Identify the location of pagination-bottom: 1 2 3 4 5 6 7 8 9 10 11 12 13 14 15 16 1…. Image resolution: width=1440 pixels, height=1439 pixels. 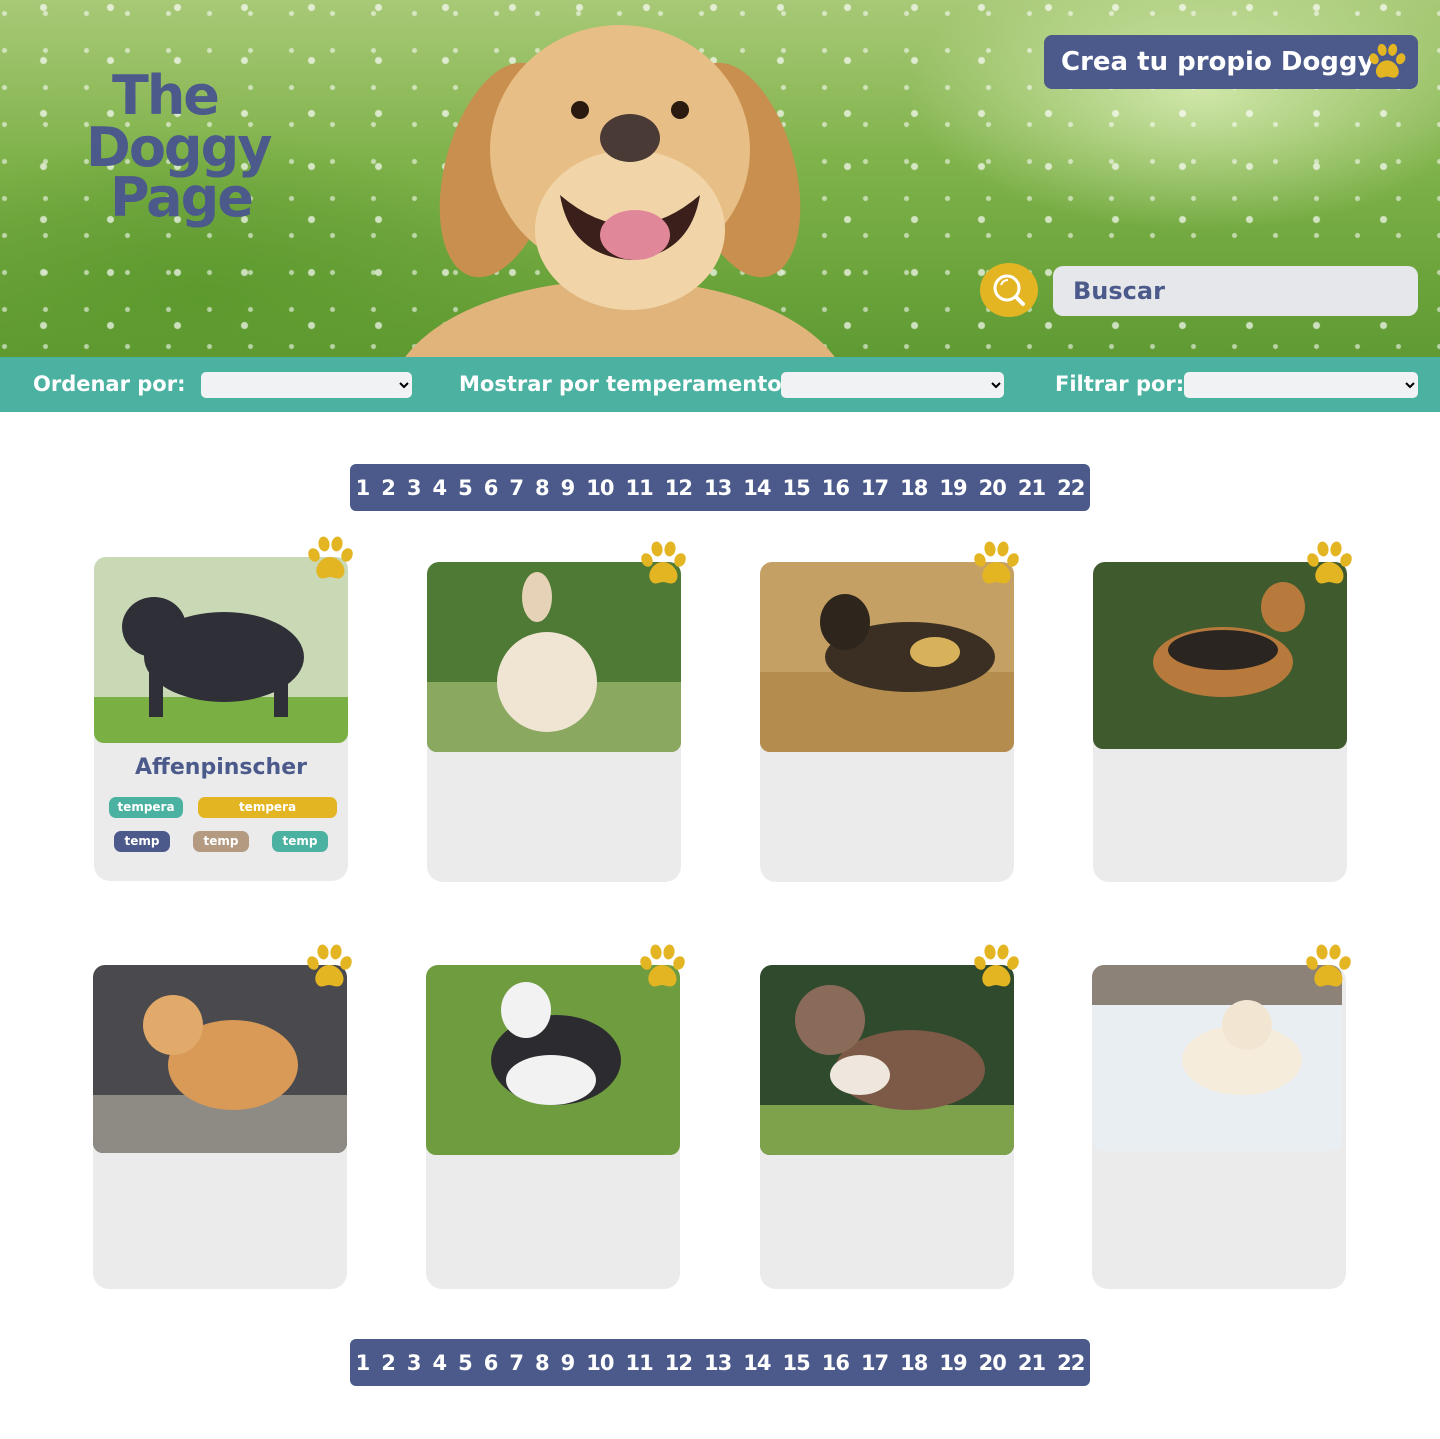
(720, 1362).